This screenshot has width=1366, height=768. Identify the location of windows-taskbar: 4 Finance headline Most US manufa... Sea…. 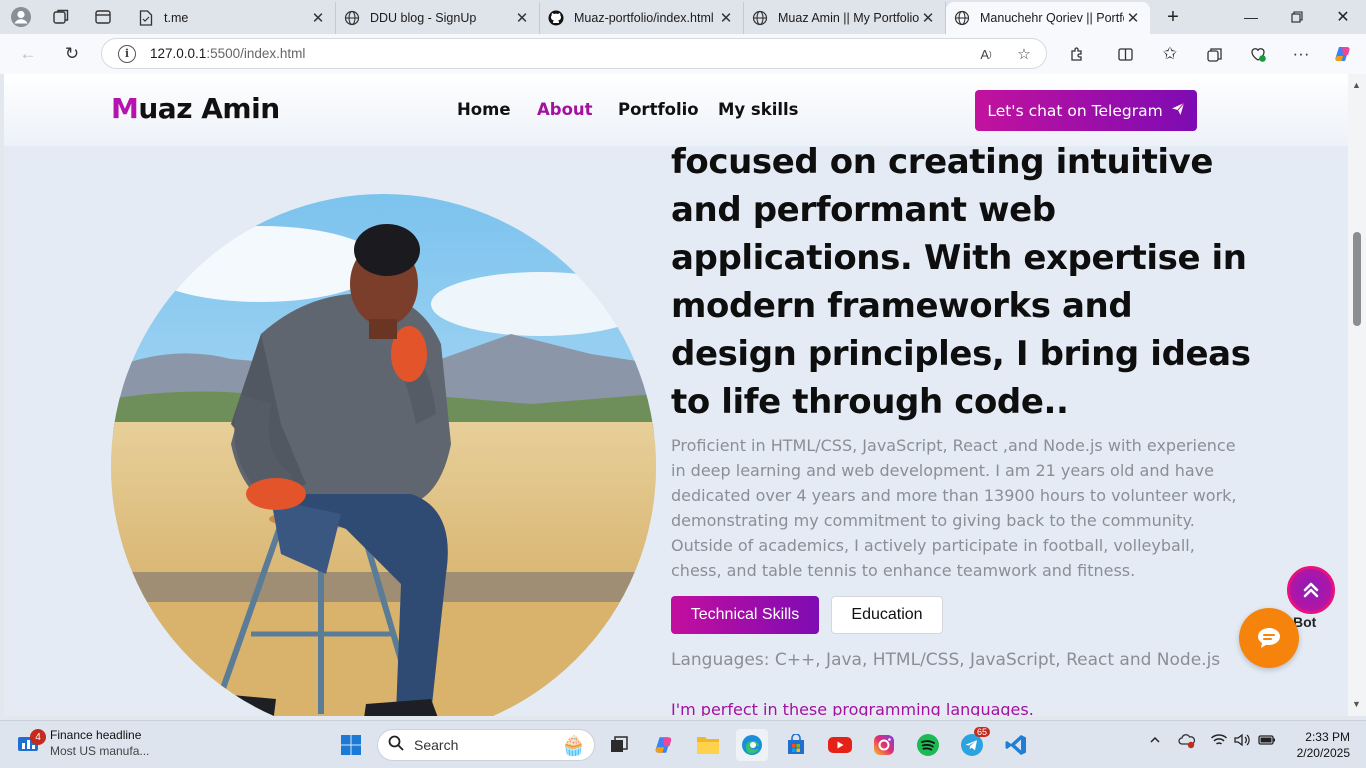
(683, 744).